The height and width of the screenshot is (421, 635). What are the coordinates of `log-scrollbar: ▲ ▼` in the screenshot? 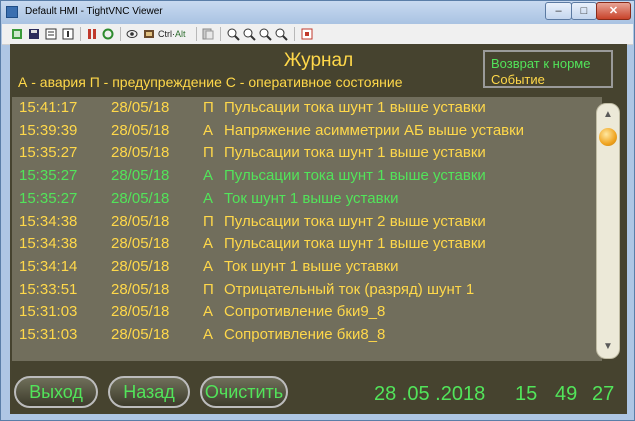 It's located at (608, 231).